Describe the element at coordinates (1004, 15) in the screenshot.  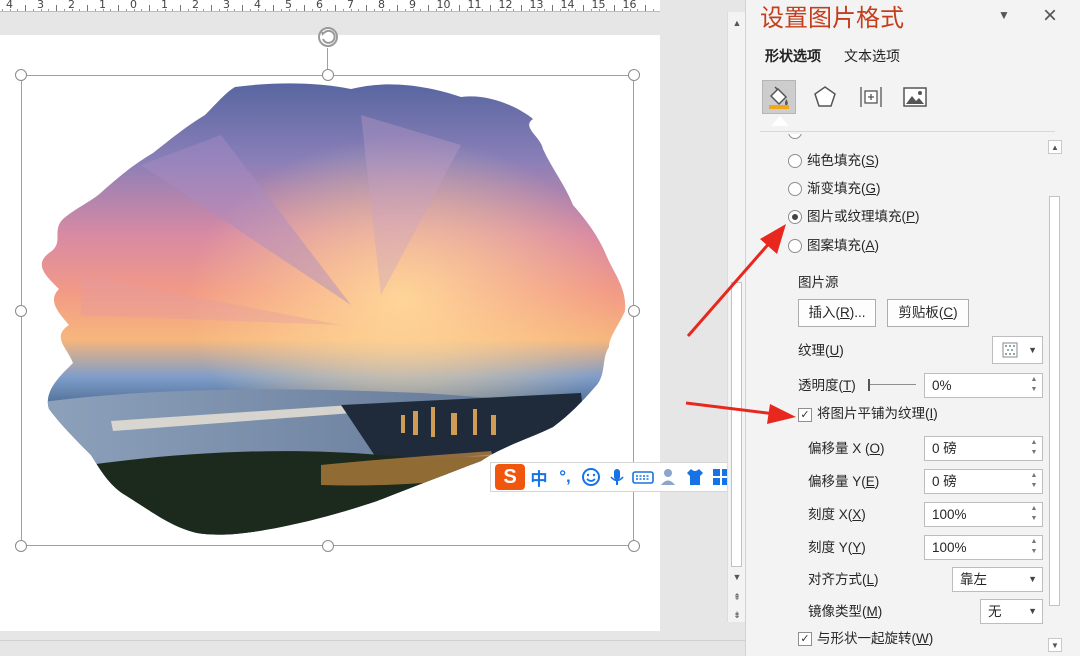
I see `pane-options-chevron-down-icon: ▼` at that location.